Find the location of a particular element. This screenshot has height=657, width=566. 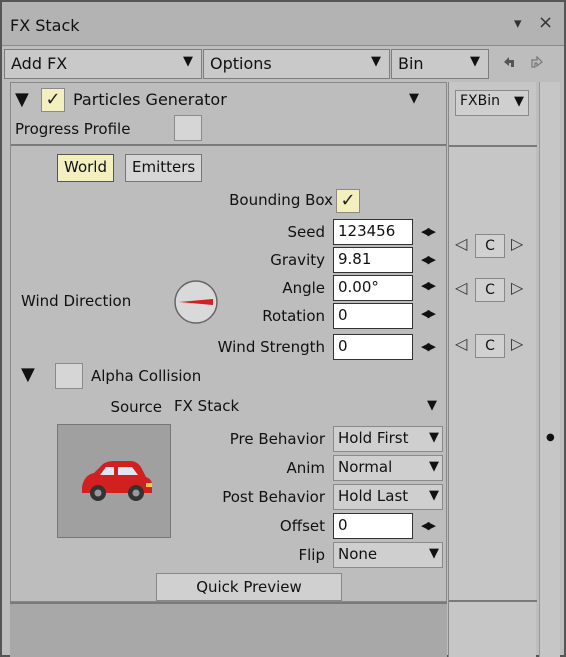

gravity-clear-keyframes-button: C is located at coordinates (490, 246).